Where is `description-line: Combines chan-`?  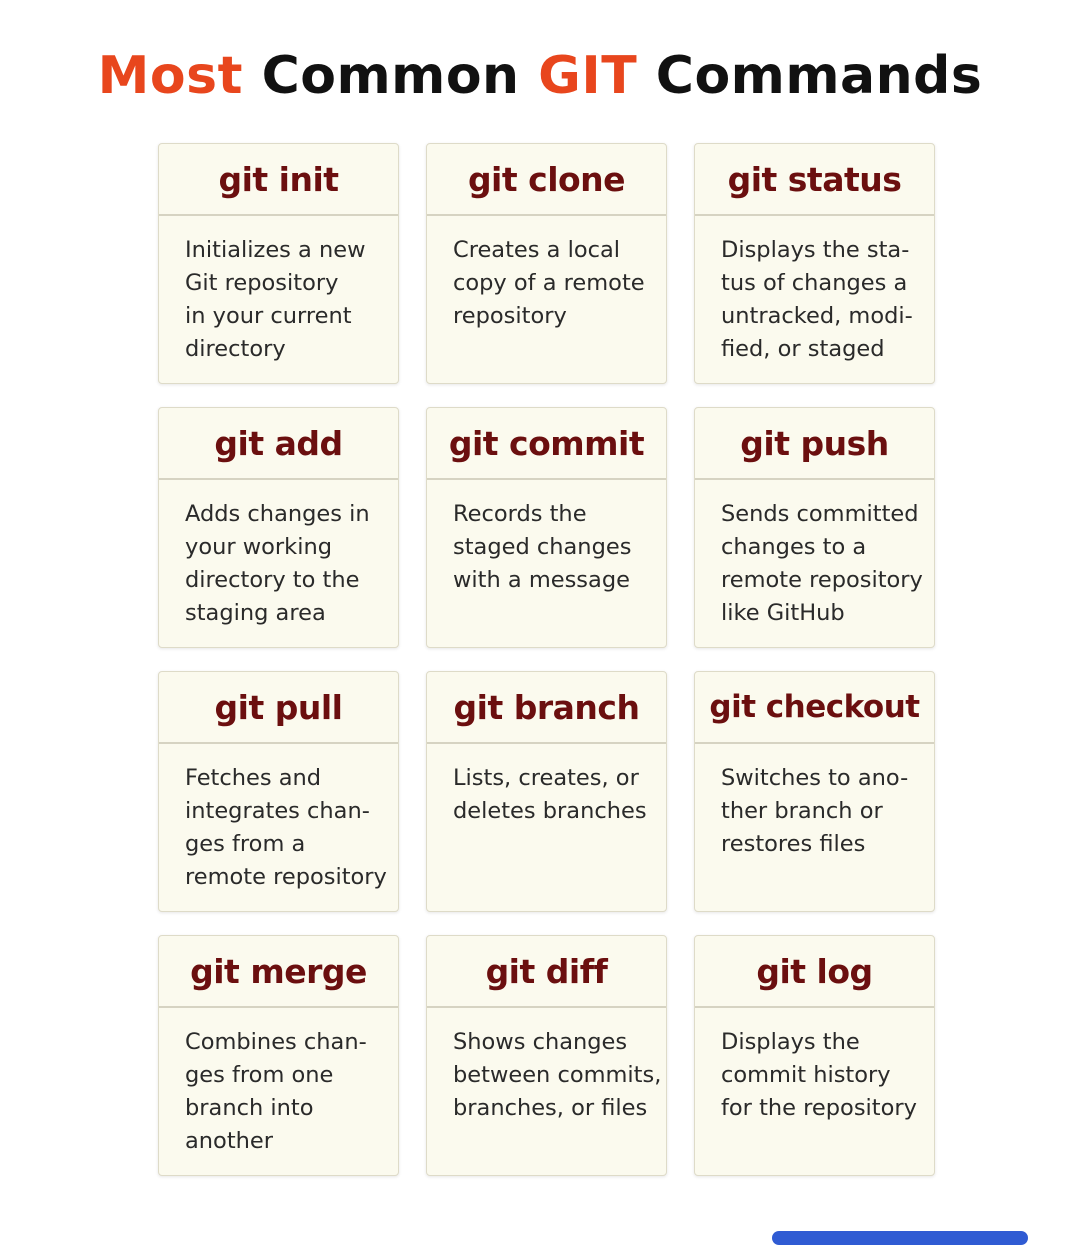
description-line: Combines chan- is located at coordinates (276, 1042).